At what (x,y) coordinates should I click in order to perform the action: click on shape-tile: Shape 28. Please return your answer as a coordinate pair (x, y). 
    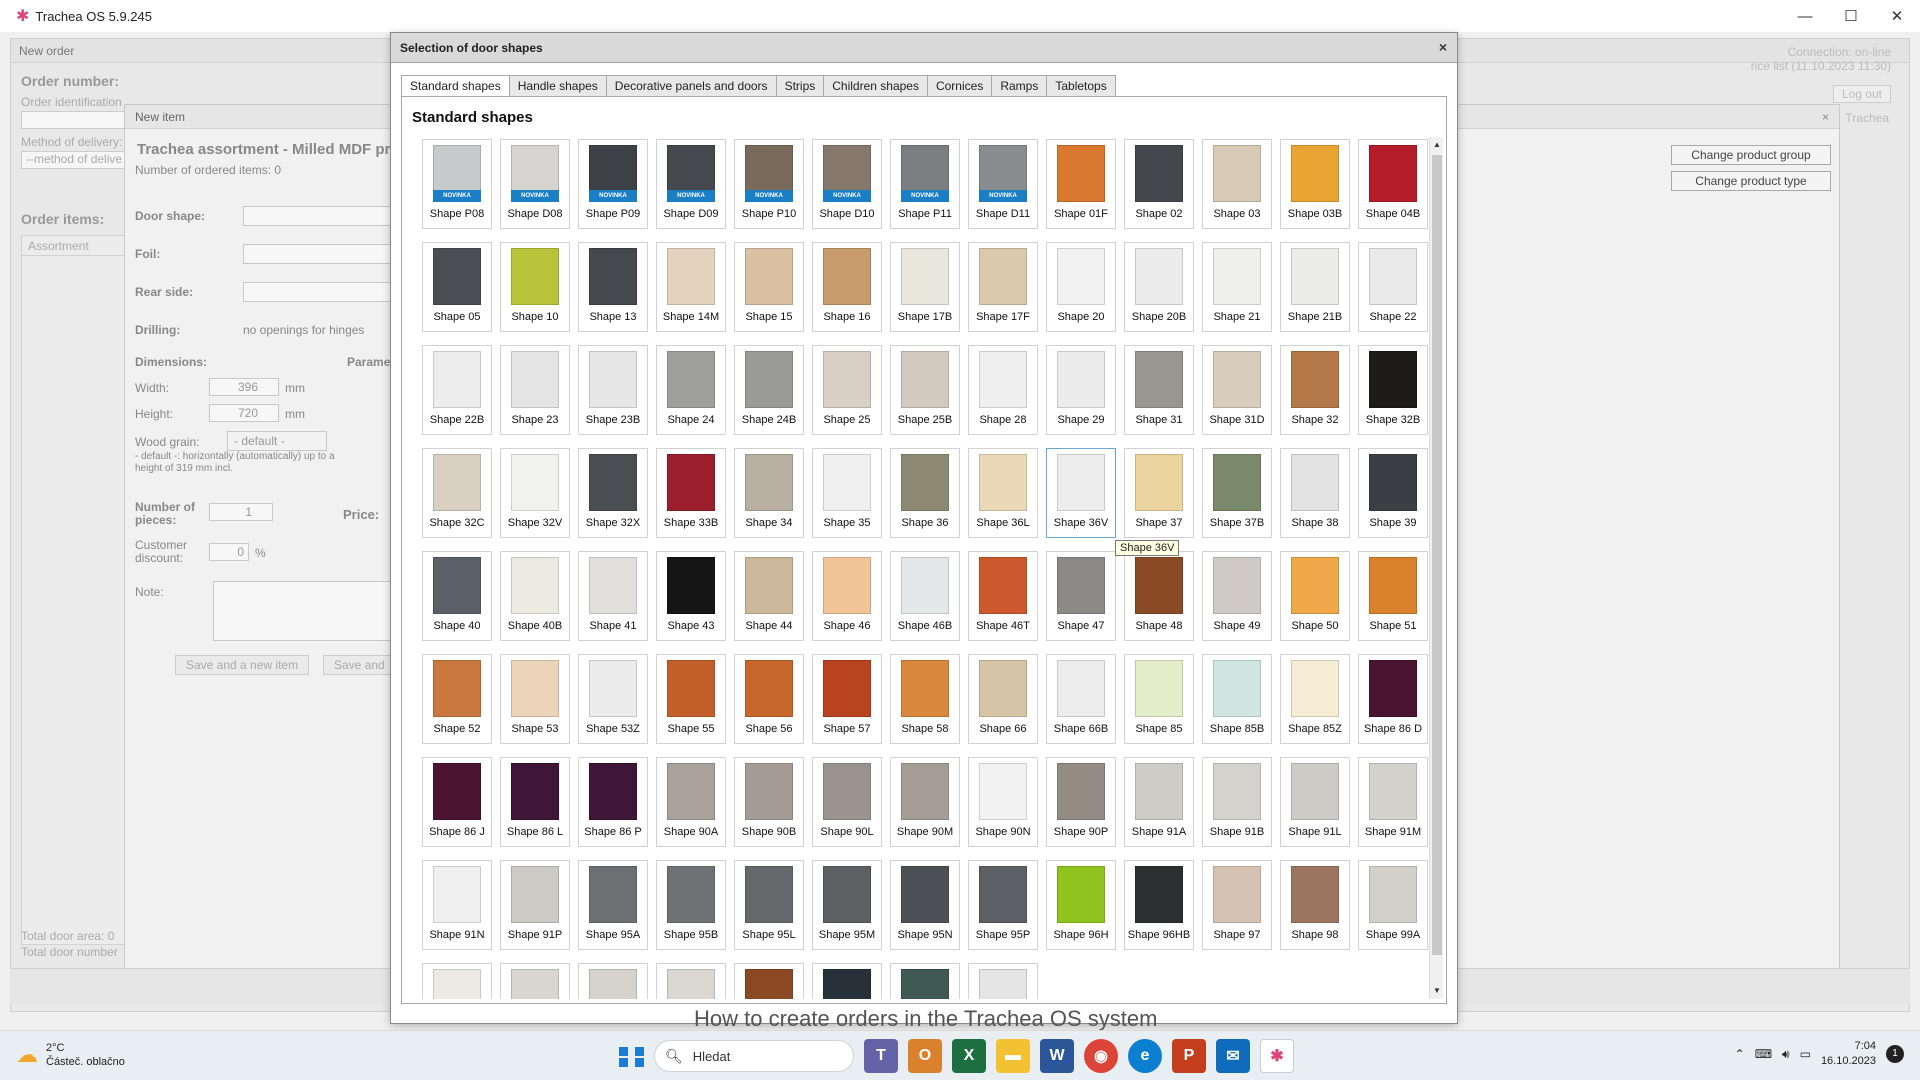
    Looking at the image, I should click on (1003, 390).